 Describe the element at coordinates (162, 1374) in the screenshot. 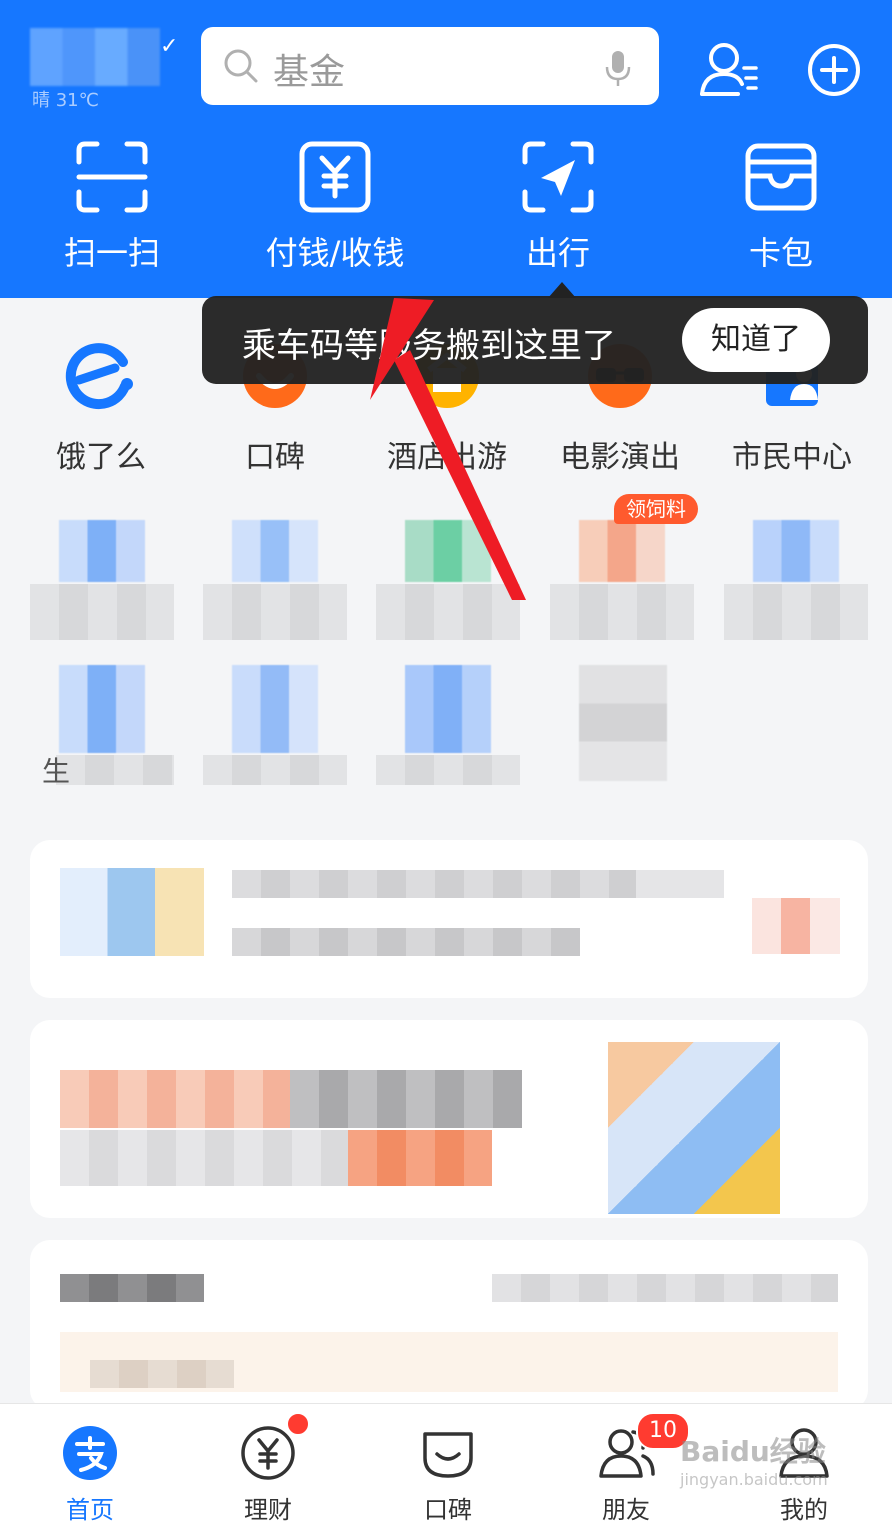

I see `pixelated-banner-text` at that location.